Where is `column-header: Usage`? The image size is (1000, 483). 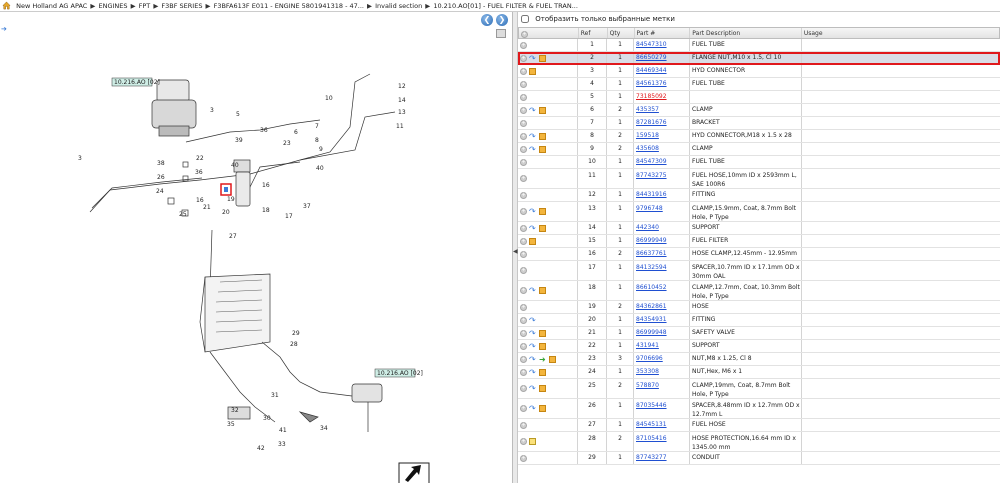
column-header: Usage is located at coordinates (900, 33).